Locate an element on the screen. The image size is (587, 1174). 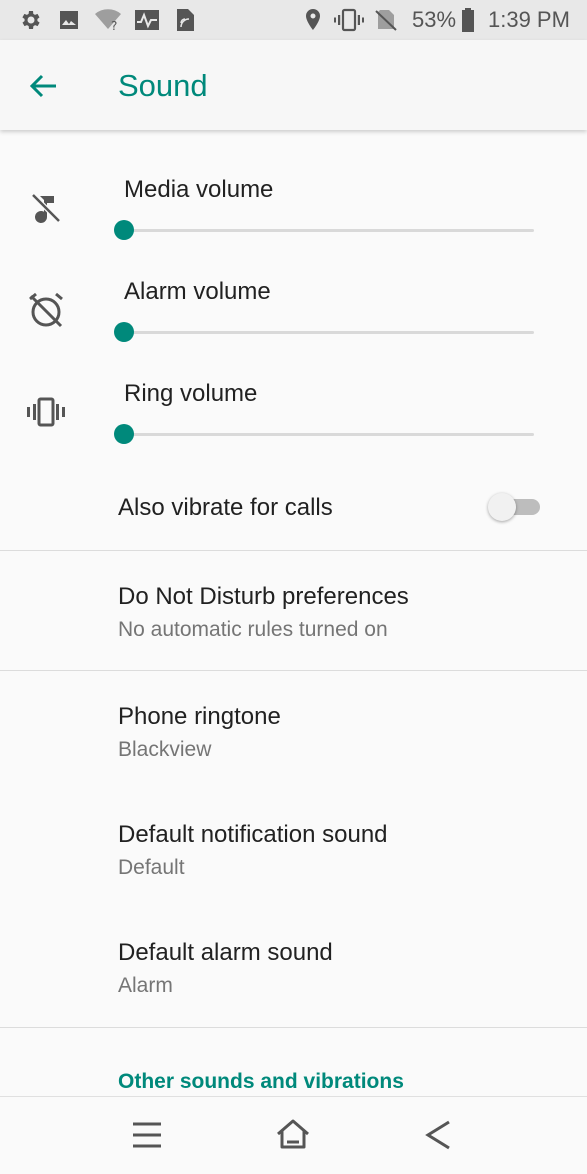
page-title: Sound is located at coordinates (163, 85).